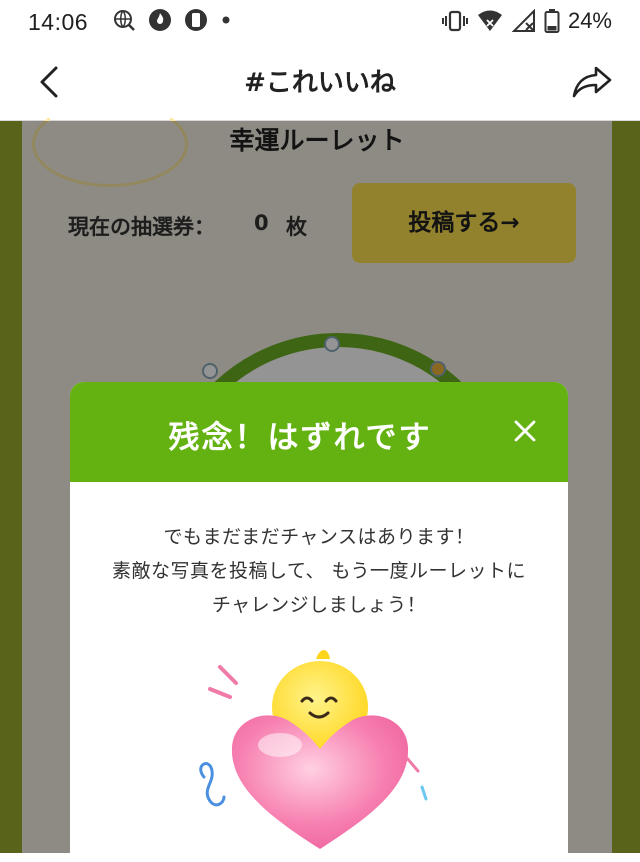  Describe the element at coordinates (172, 20) in the screenshot. I see `status-icons-left` at that location.